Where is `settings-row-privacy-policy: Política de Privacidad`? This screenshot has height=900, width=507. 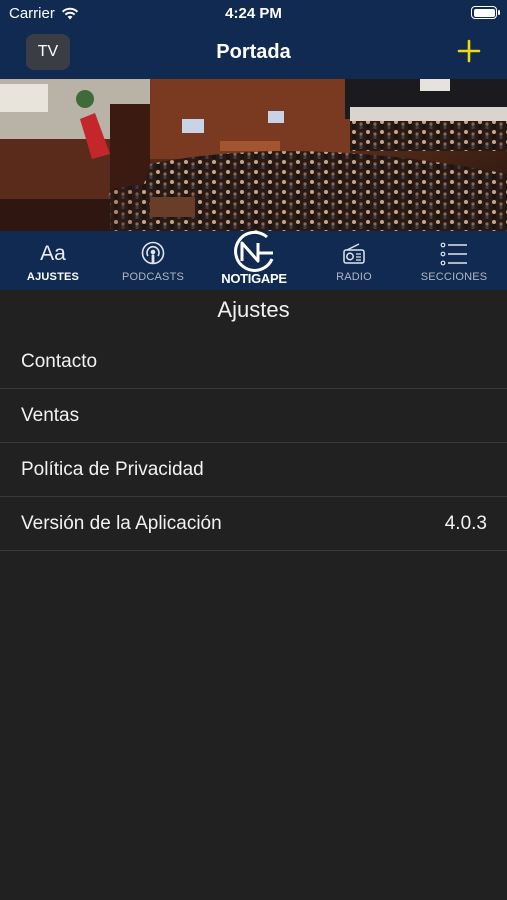
settings-row-privacy-policy: Política de Privacidad is located at coordinates (253, 470).